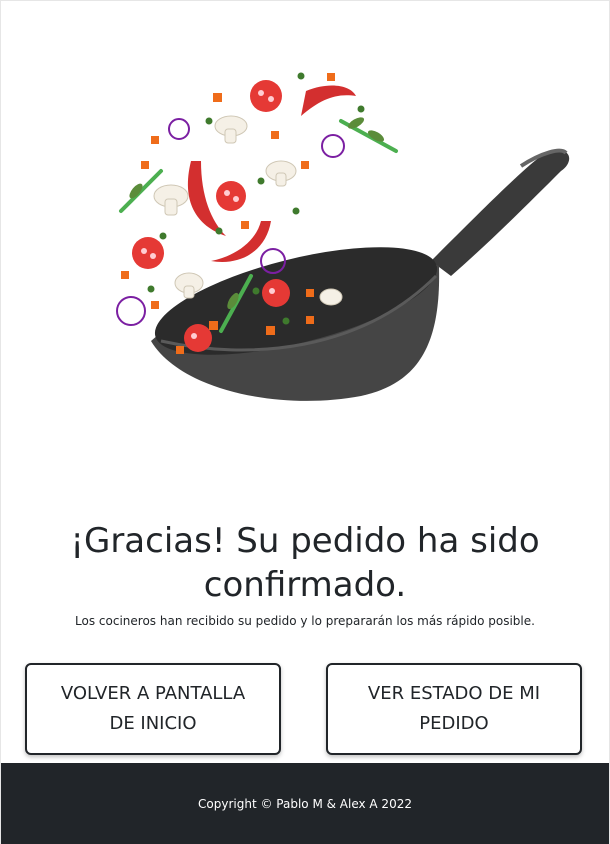 The width and height of the screenshot is (610, 844). Describe the element at coordinates (153, 709) in the screenshot. I see `back-to-home-button: VOLVER A PANTALLA DE INICIO` at that location.